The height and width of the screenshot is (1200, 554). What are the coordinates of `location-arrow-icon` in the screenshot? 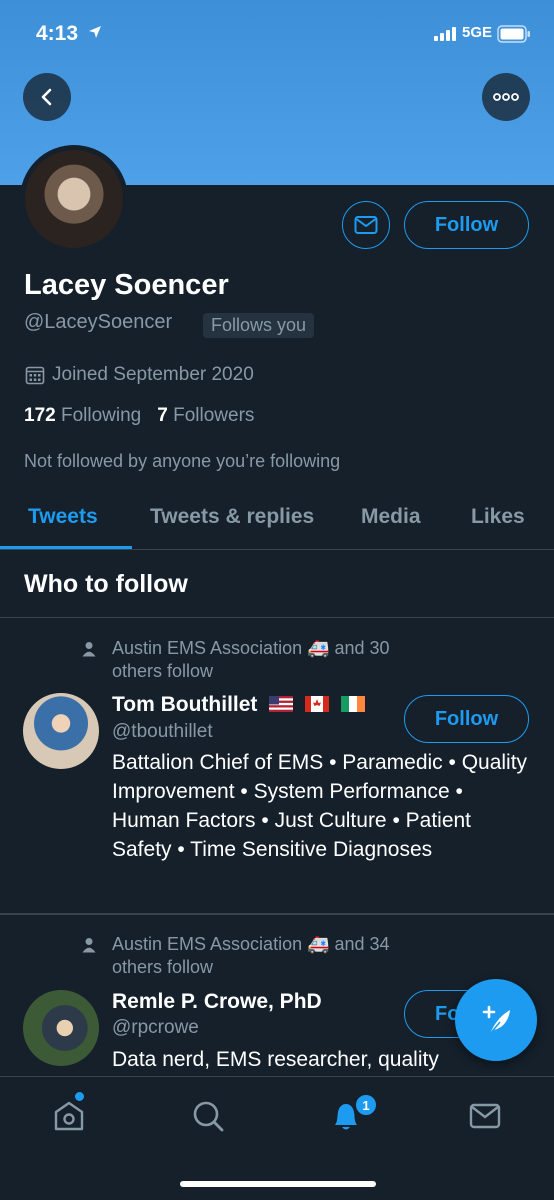 It's located at (95, 34).